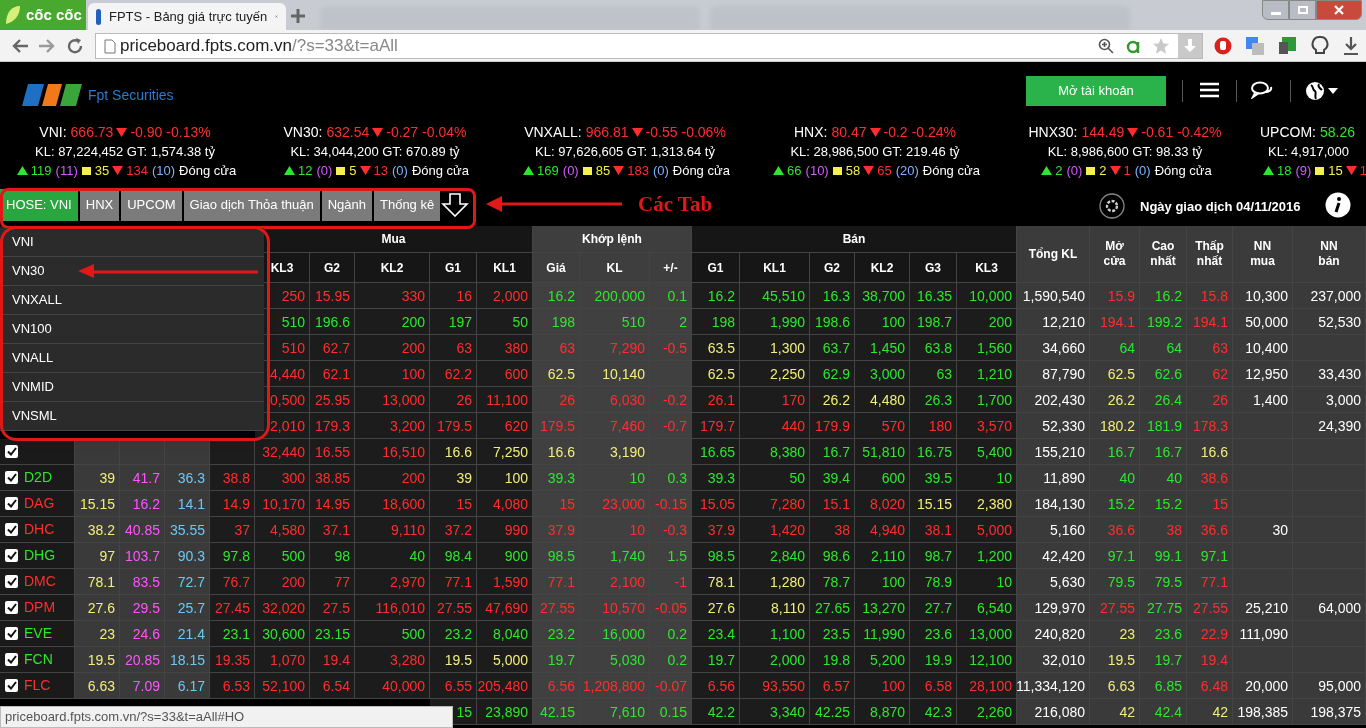 The image size is (1366, 728). What do you see at coordinates (832, 268) in the screenshot?
I see `column-header: G2` at bounding box center [832, 268].